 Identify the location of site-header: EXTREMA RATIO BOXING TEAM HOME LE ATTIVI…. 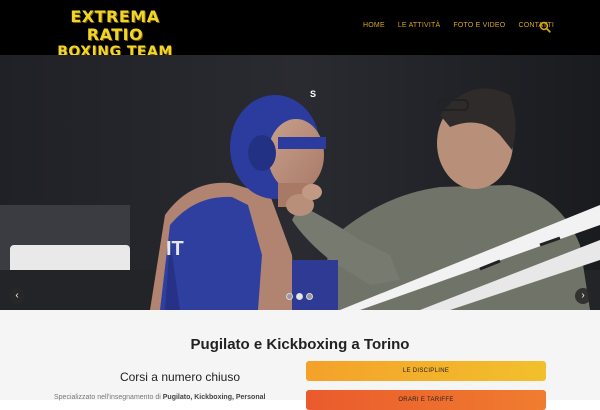
(300, 30).